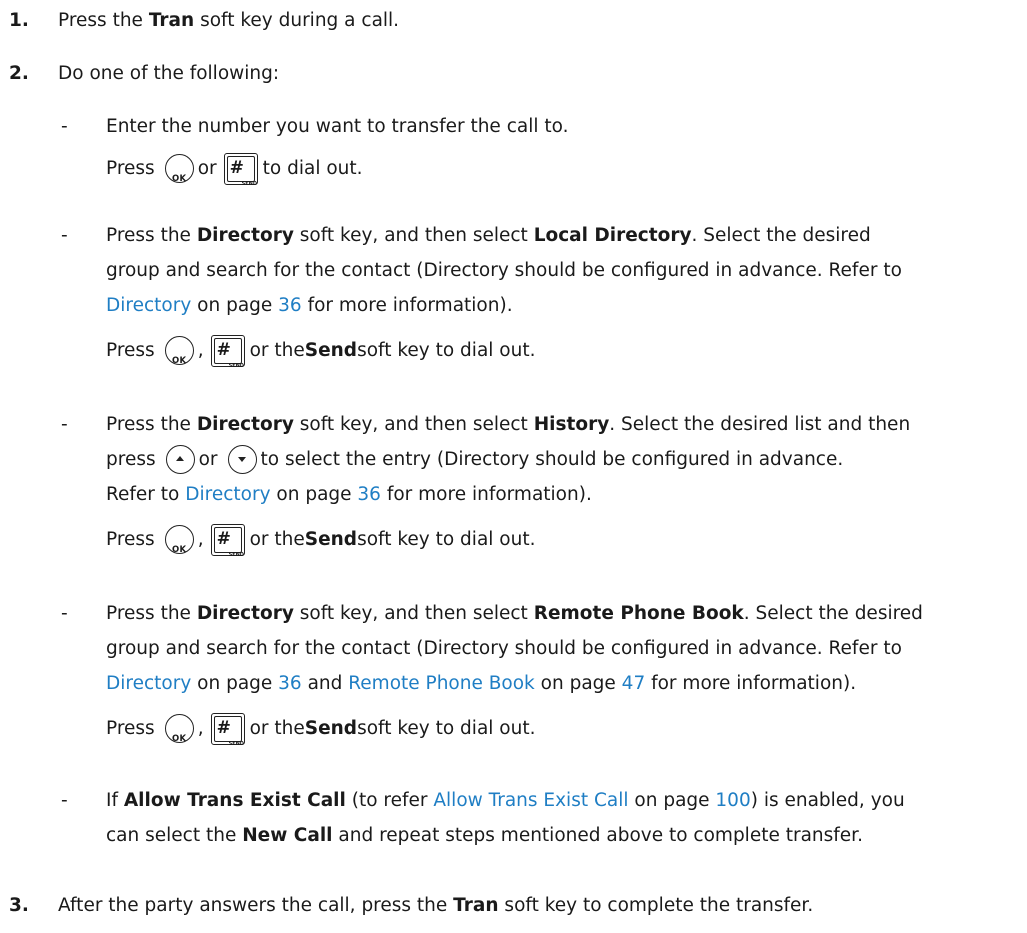 The width and height of the screenshot is (1027, 933). Describe the element at coordinates (612, 235) in the screenshot. I see `bold-term: Local Directory` at that location.